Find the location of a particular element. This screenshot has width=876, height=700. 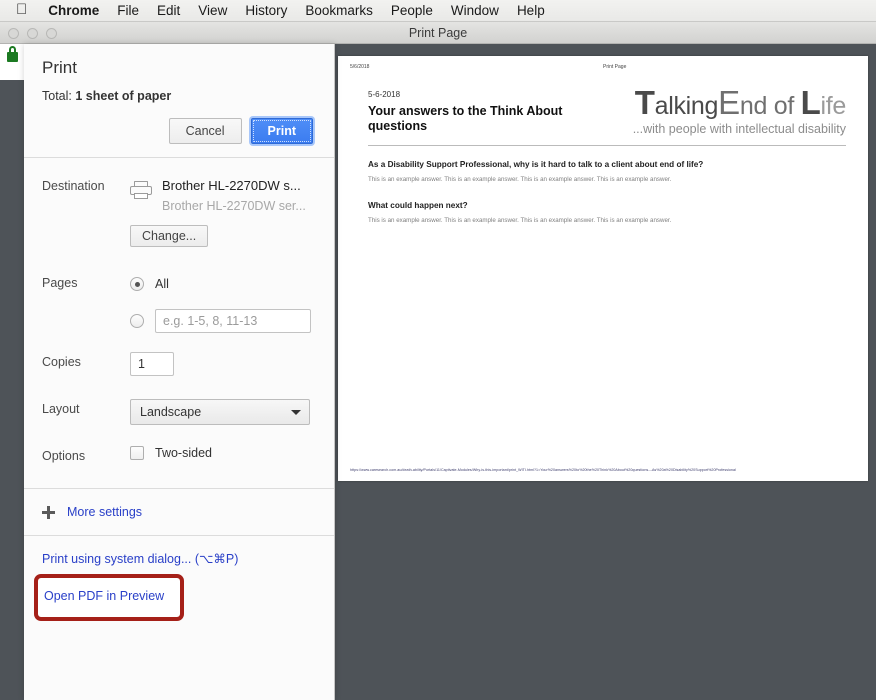

layout-row: Layout Landscape is located at coordinates (179, 403).